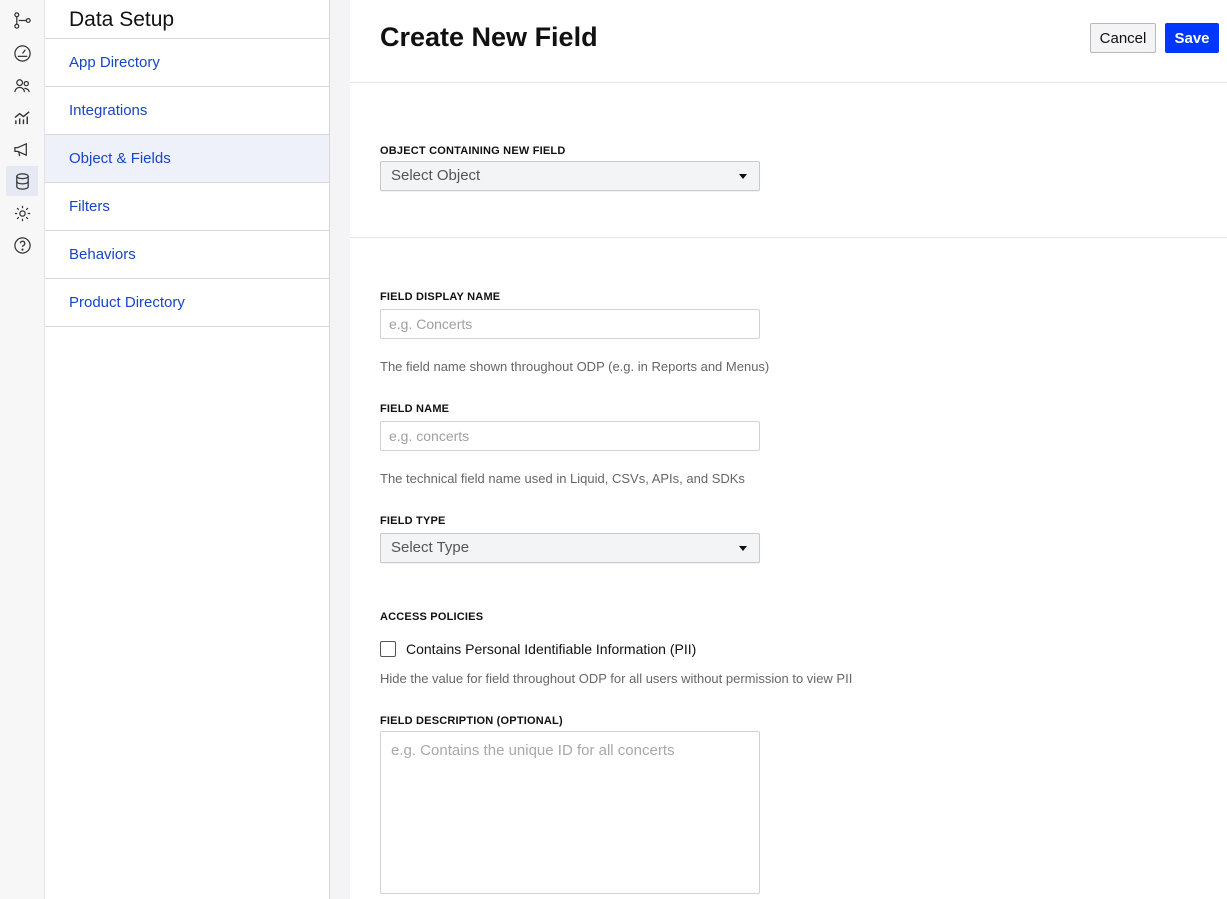 This screenshot has height=899, width=1227. What do you see at coordinates (471, 721) in the screenshot?
I see `description-label: FIELD DESCRIPTION (OPTIONAL)` at bounding box center [471, 721].